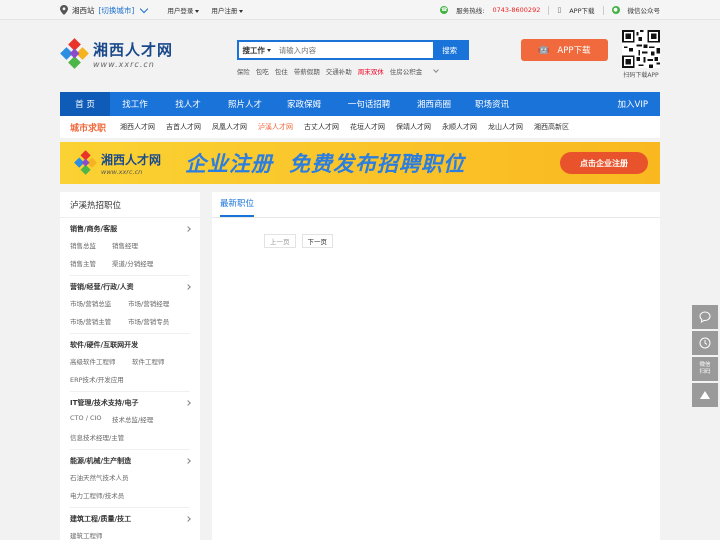 This screenshot has height=540, width=720. Describe the element at coordinates (641, 75) in the screenshot. I see `qr-caption: 扫码下载APP` at that location.